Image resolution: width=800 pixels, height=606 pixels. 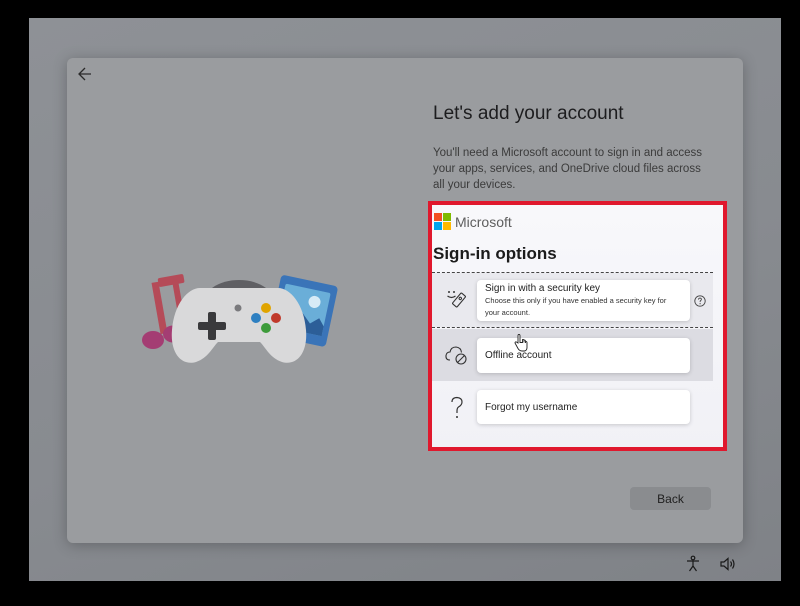 What do you see at coordinates (456, 299) in the screenshot?
I see `security-key-icon` at bounding box center [456, 299].